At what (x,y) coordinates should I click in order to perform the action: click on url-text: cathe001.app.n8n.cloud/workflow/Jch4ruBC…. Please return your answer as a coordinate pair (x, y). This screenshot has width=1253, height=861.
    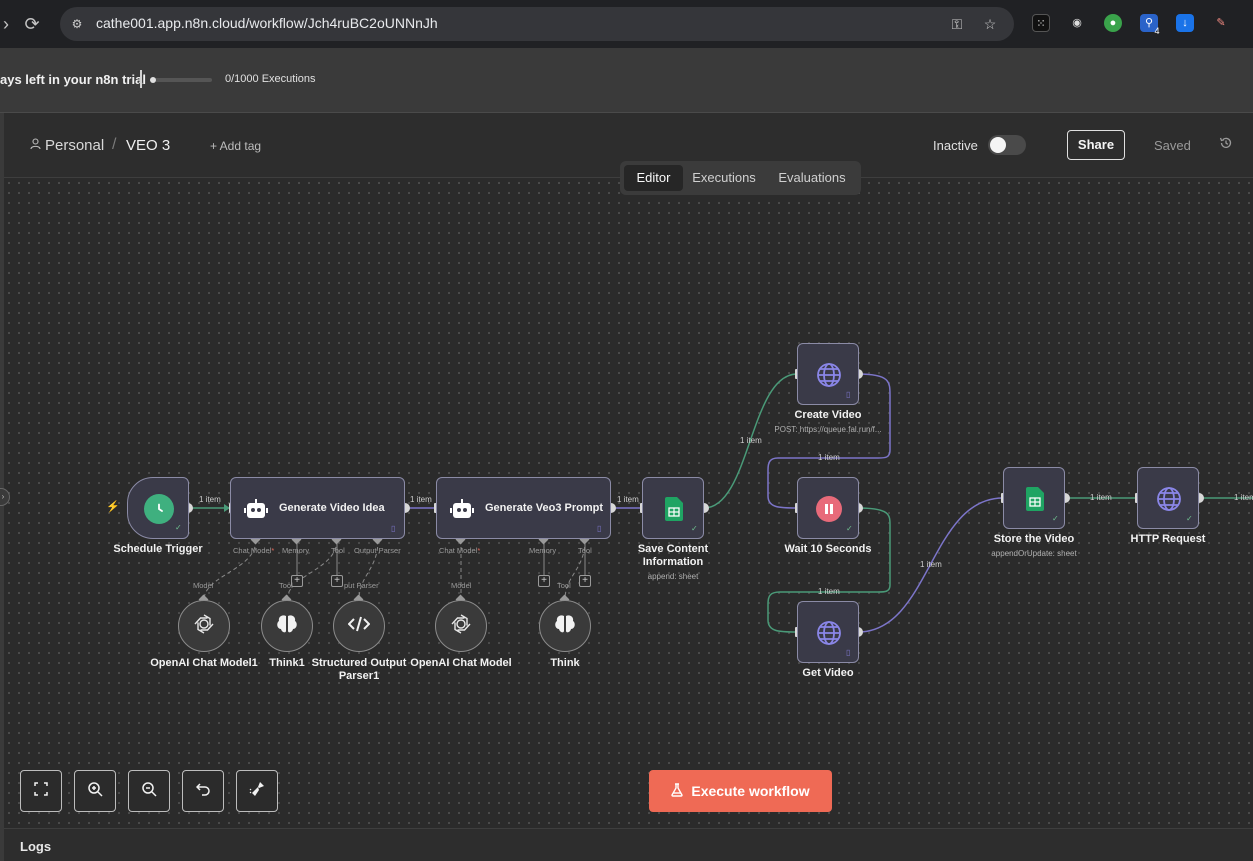
    Looking at the image, I should click on (267, 23).